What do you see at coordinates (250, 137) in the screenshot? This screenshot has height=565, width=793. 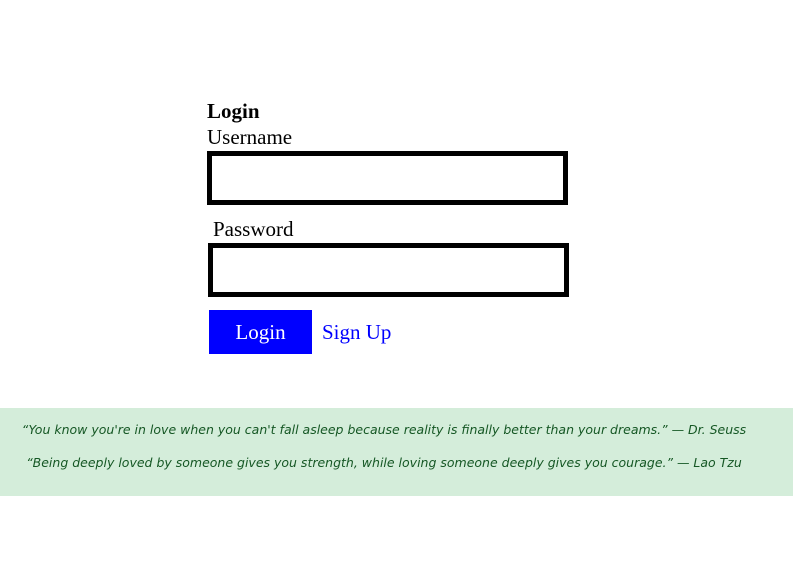 I see `username-label: Username` at bounding box center [250, 137].